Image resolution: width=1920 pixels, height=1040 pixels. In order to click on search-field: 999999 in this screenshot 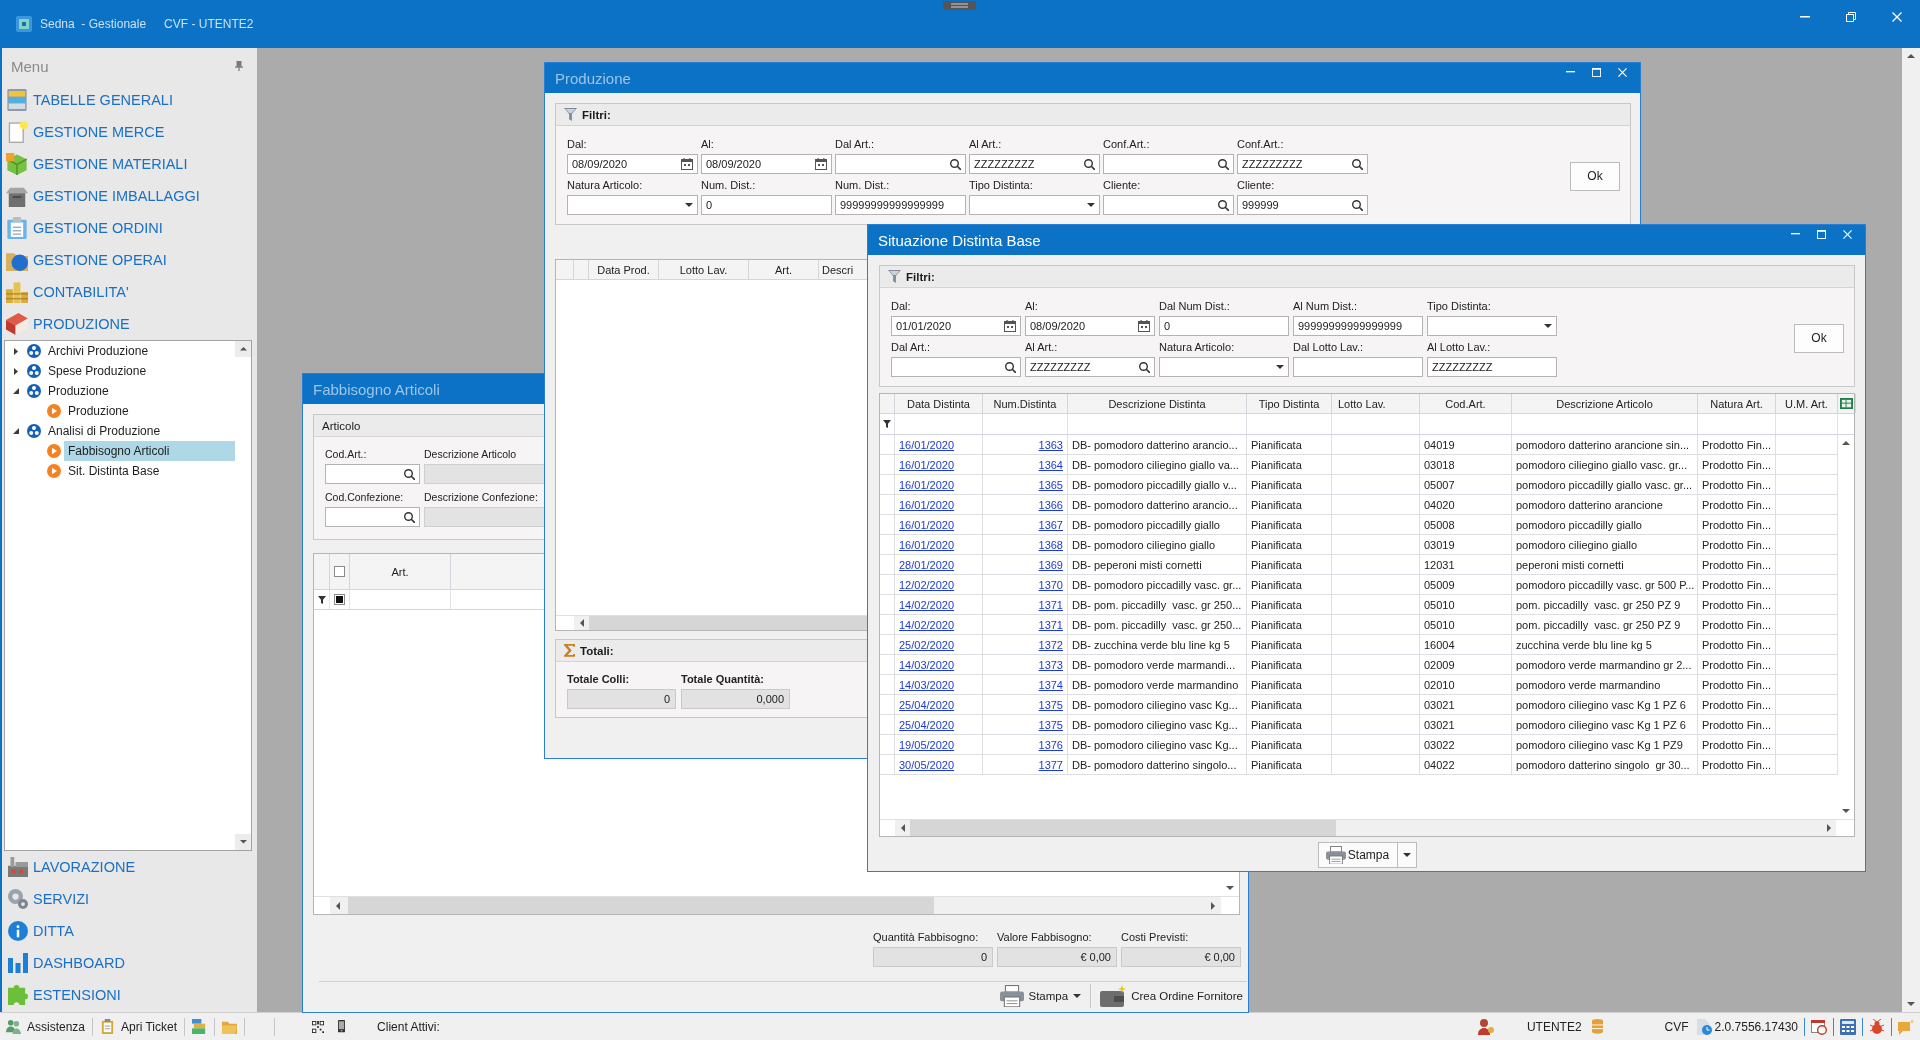, I will do `click(1302, 205)`.